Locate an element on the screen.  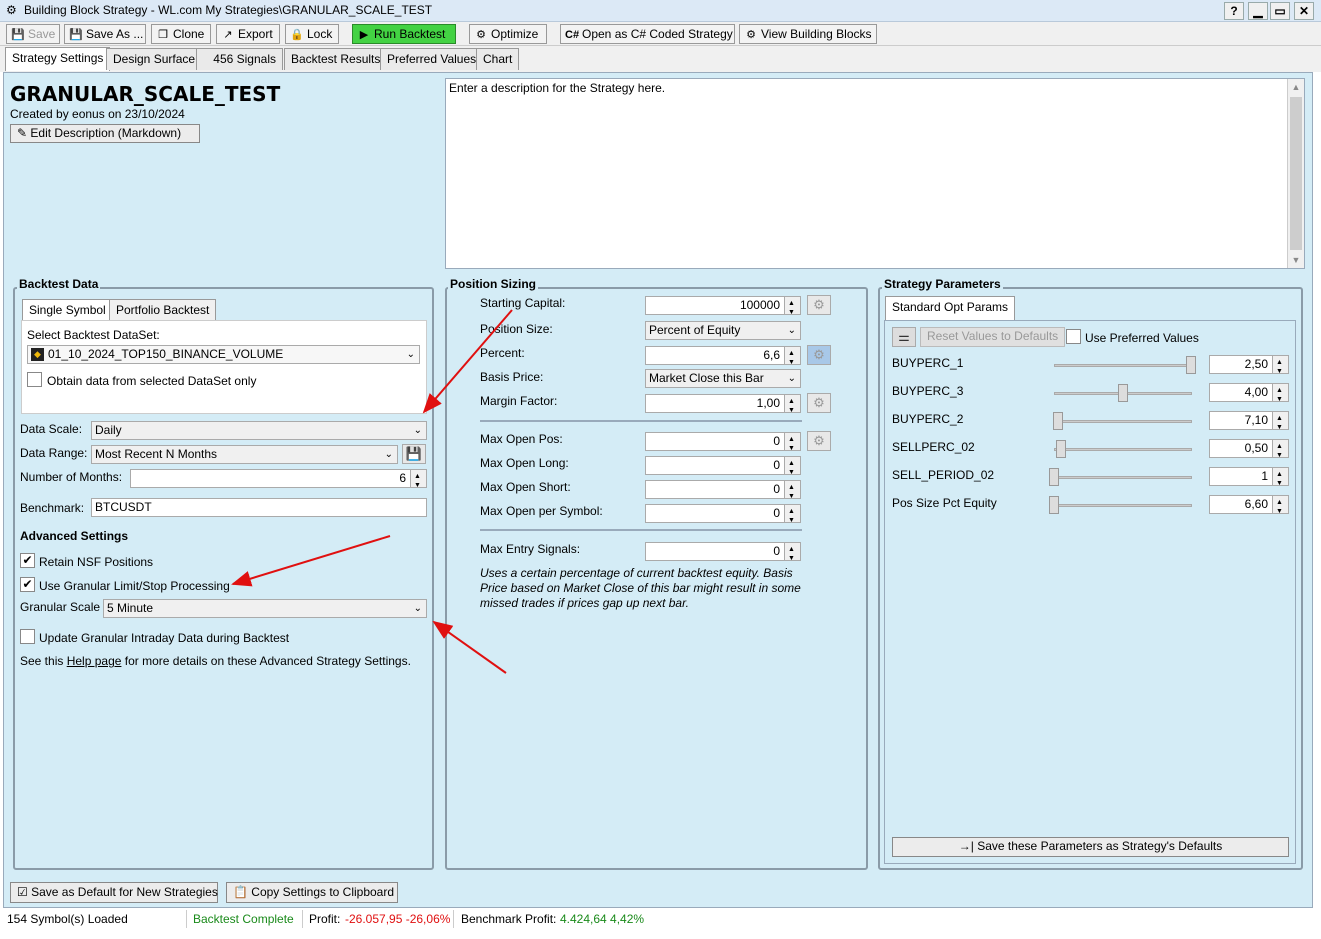
save-default-button: ☑ Save as Default for New Strategies is located at coordinates (114, 892).